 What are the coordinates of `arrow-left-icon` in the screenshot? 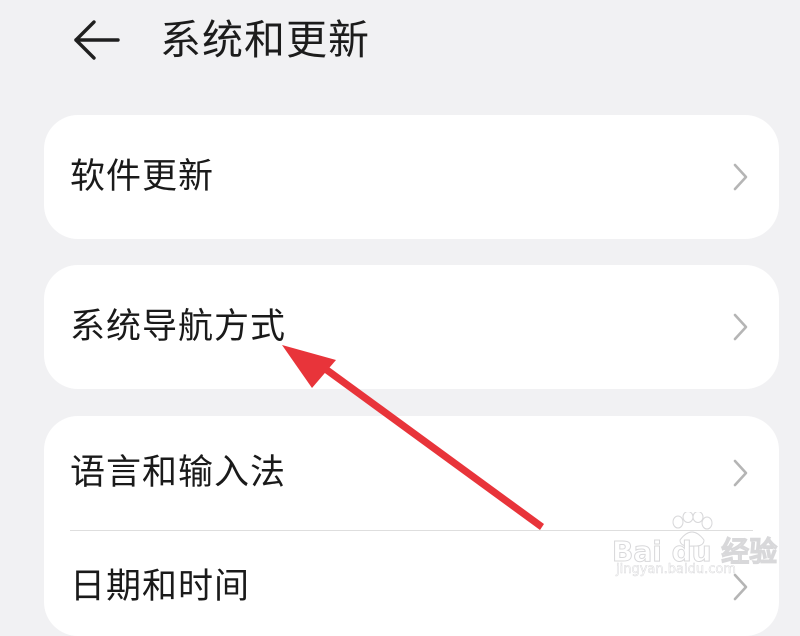 It's located at (97, 40).